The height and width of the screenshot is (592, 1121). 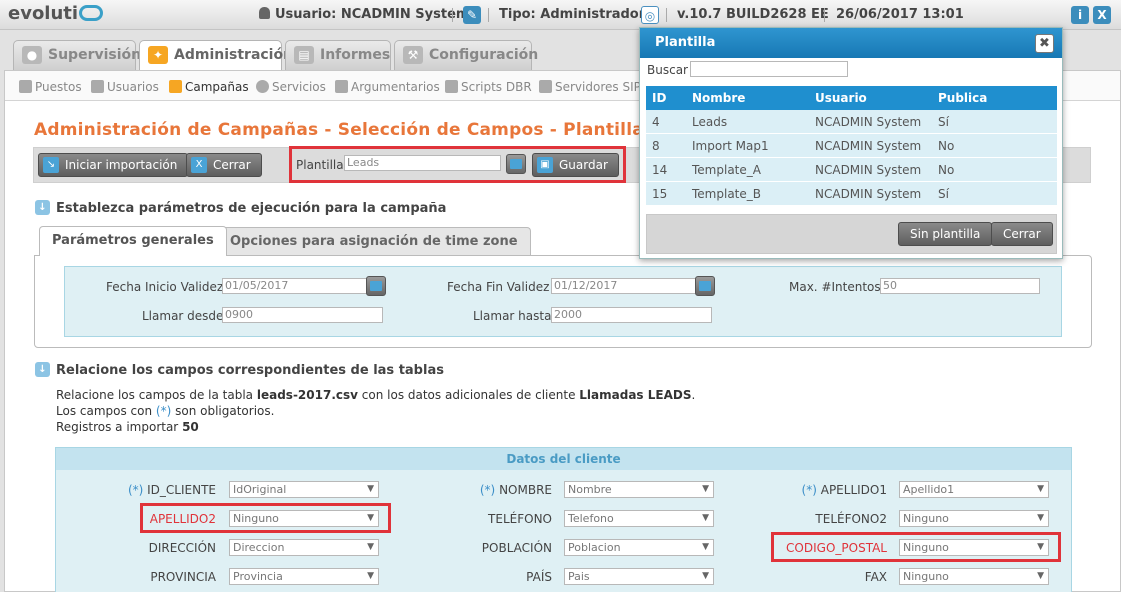 What do you see at coordinates (900, 14) in the screenshot?
I see `datetime-label: 26/06/2017 13:01` at bounding box center [900, 14].